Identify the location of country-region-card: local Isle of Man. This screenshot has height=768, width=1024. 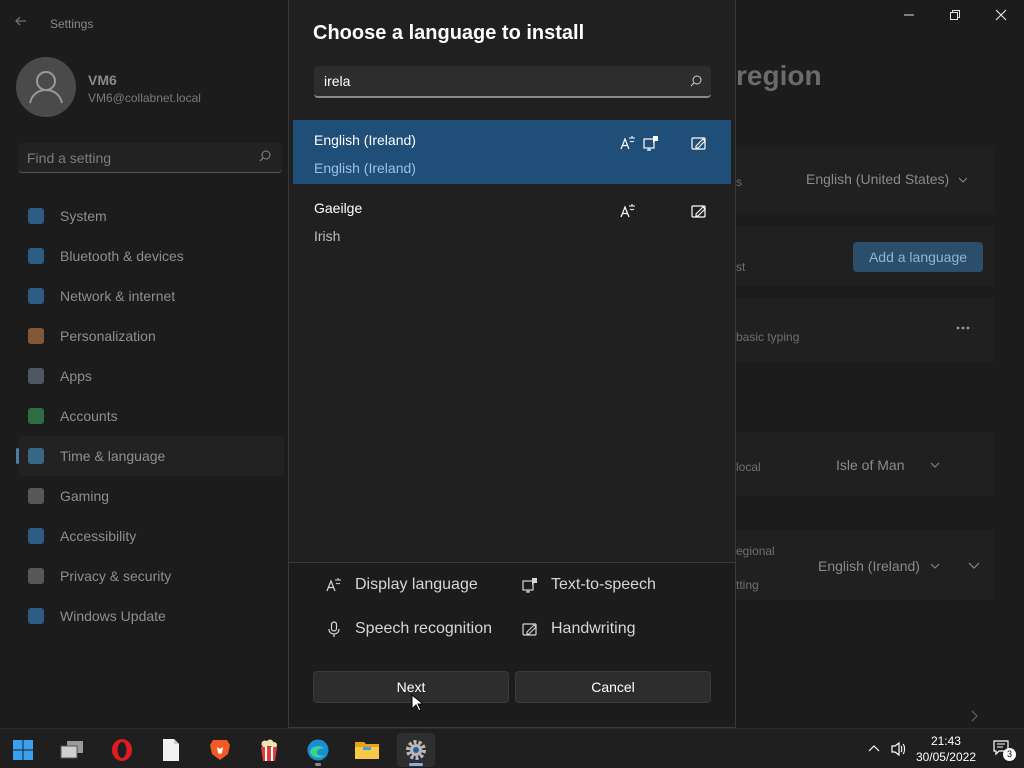
(865, 464).